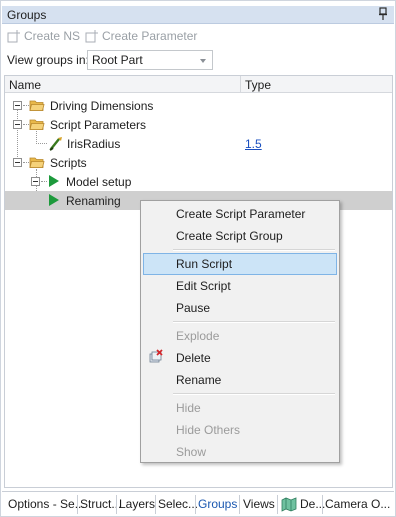 The image size is (396, 517). What do you see at coordinates (204, 264) in the screenshot?
I see `menu-item-label: Run Script` at bounding box center [204, 264].